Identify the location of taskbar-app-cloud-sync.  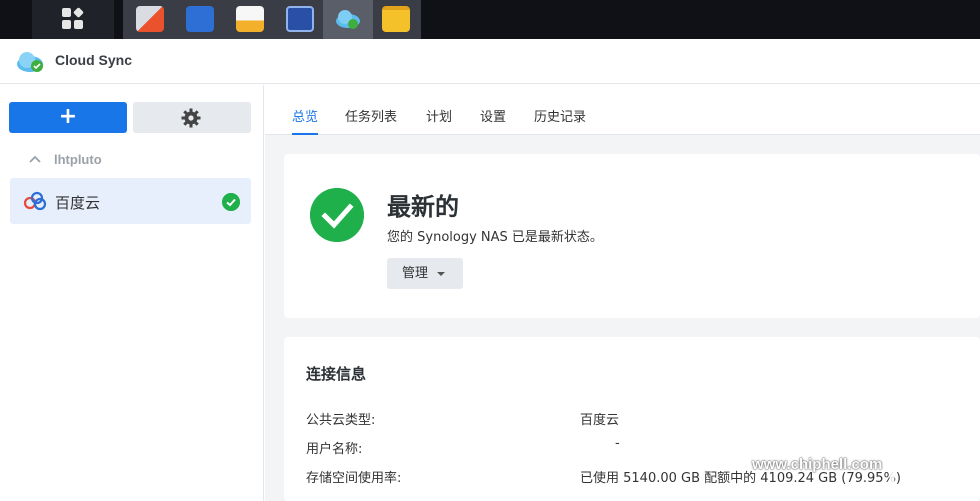
(348, 19).